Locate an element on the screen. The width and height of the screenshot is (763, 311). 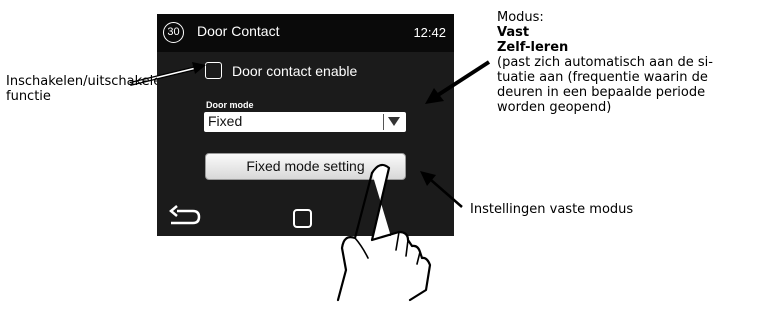
annotation-enable-function: Inschakelen/uitschakelen functie is located at coordinates (81, 89).